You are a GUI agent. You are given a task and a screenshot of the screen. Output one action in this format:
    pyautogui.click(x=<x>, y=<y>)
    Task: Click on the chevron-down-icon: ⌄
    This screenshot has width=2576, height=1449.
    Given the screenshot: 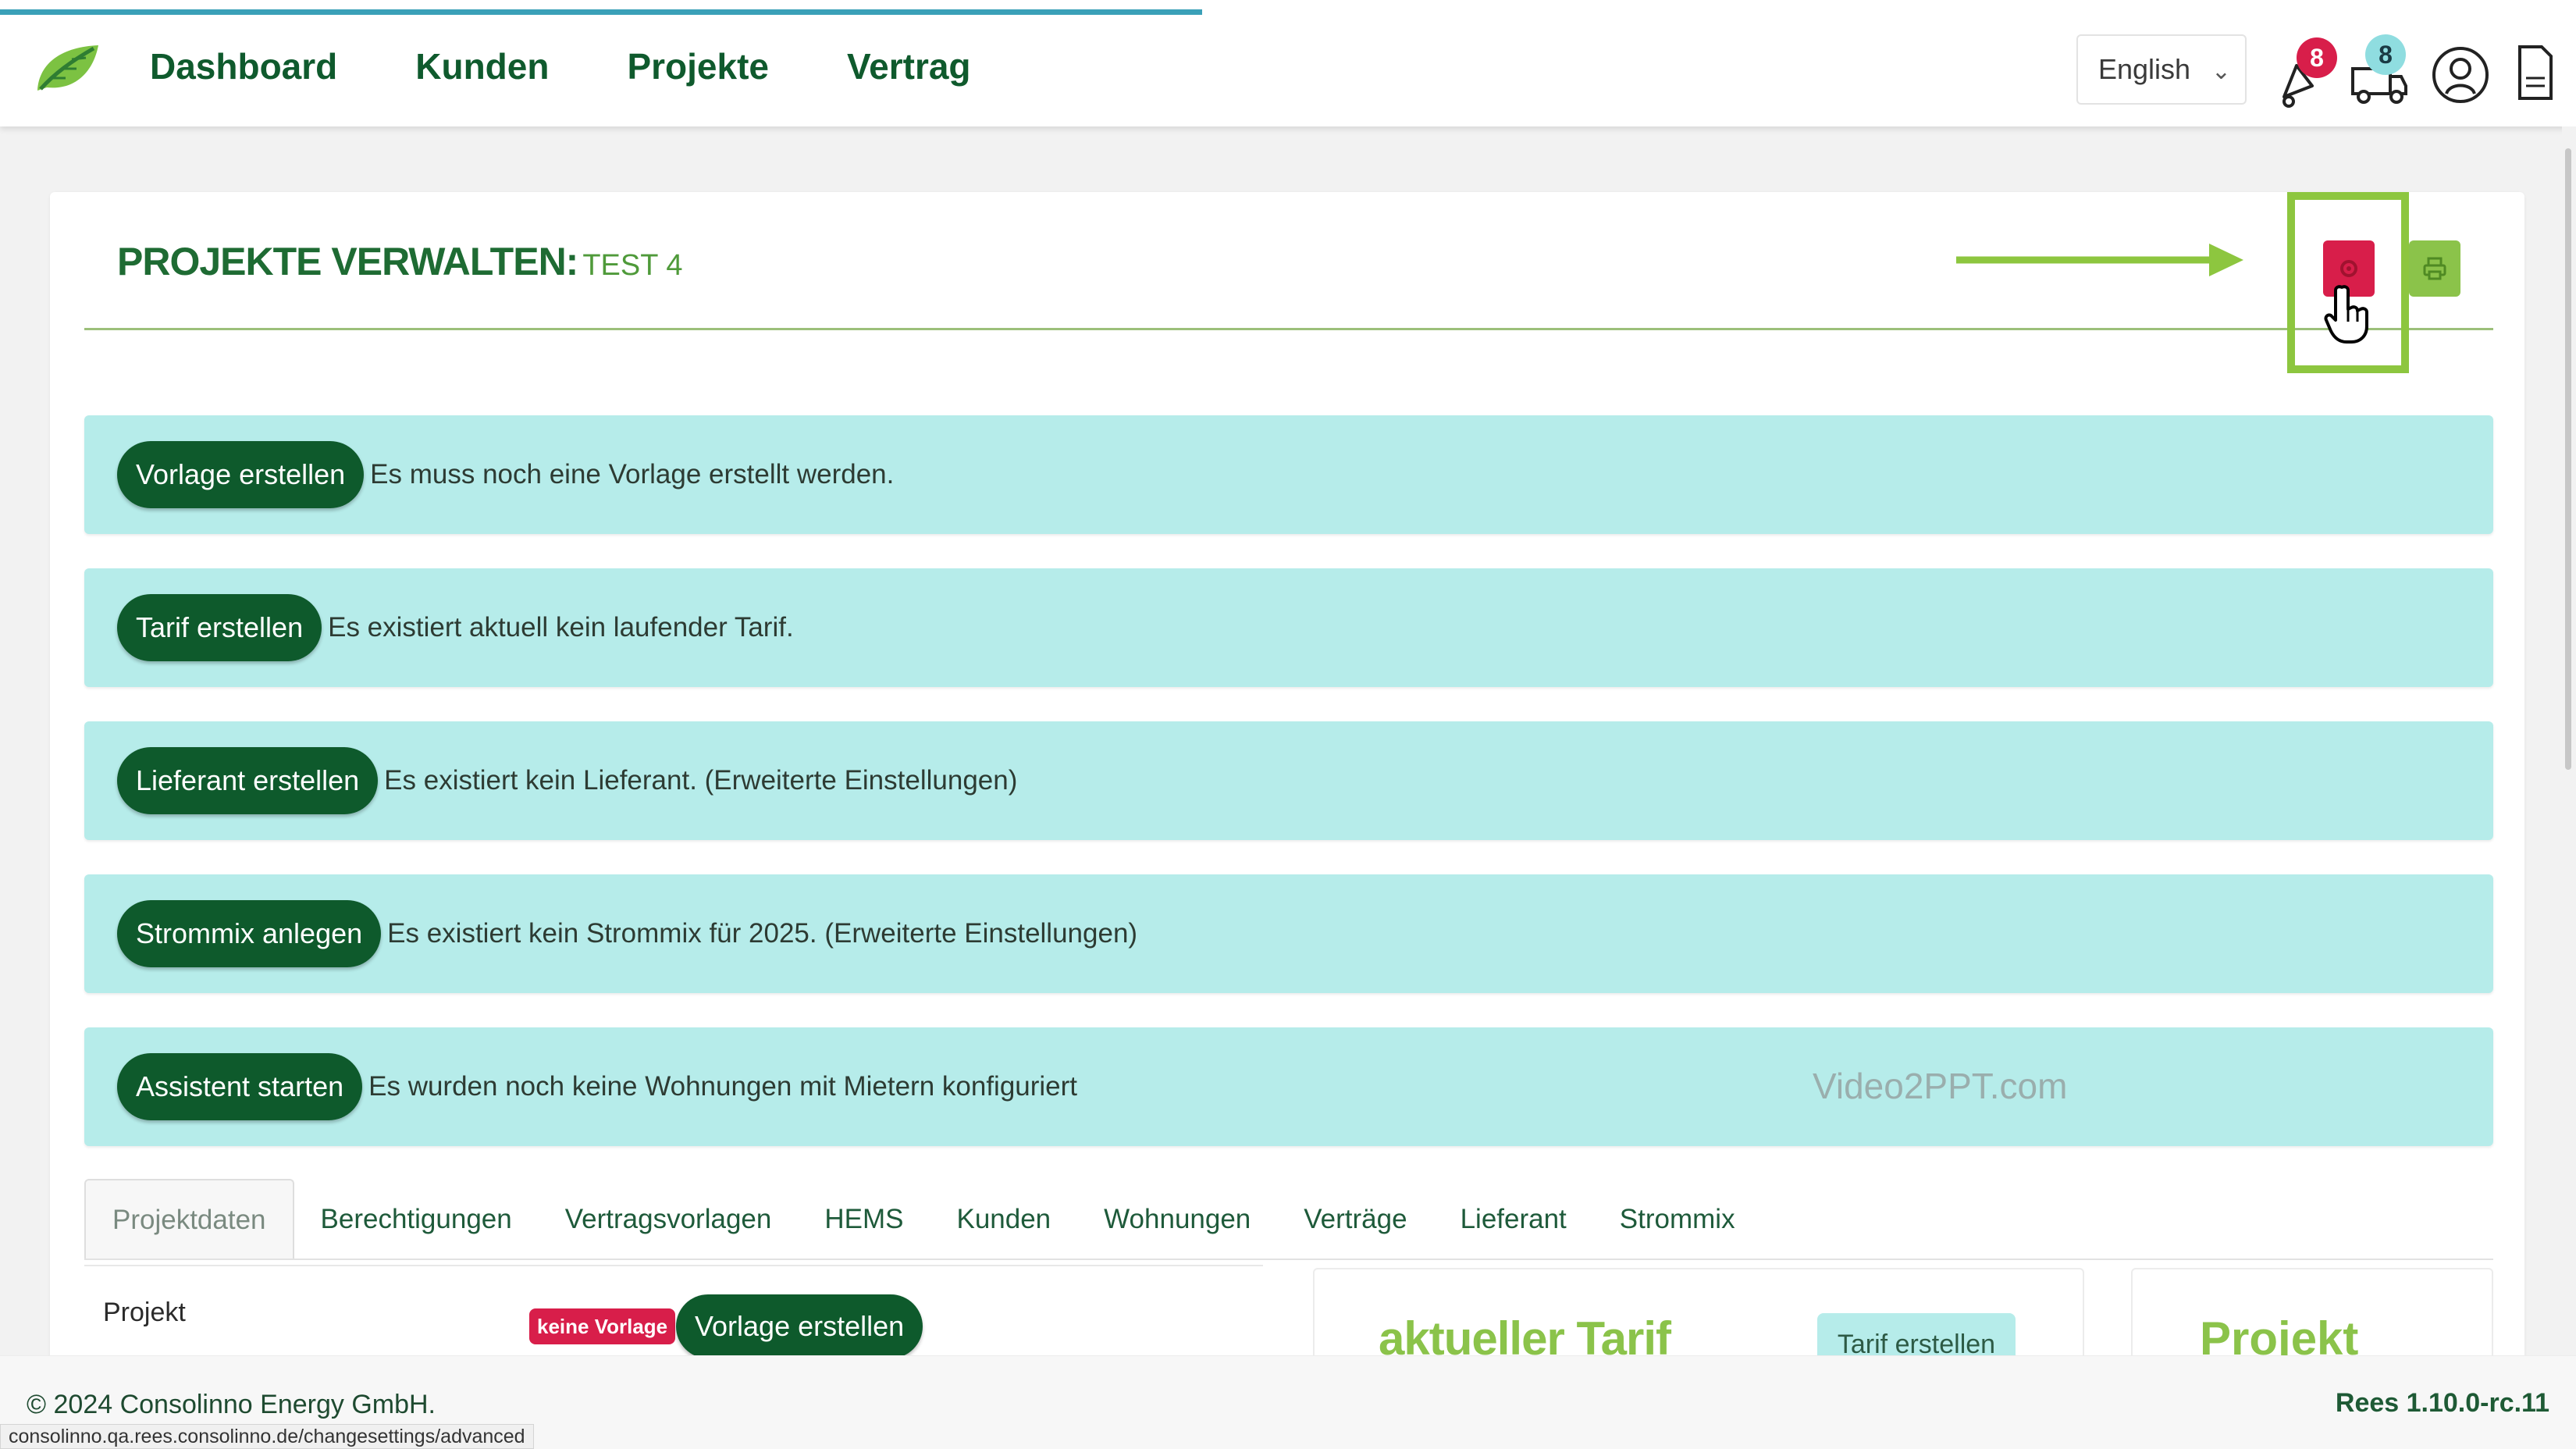 What is the action you would take?
    pyautogui.click(x=2221, y=71)
    